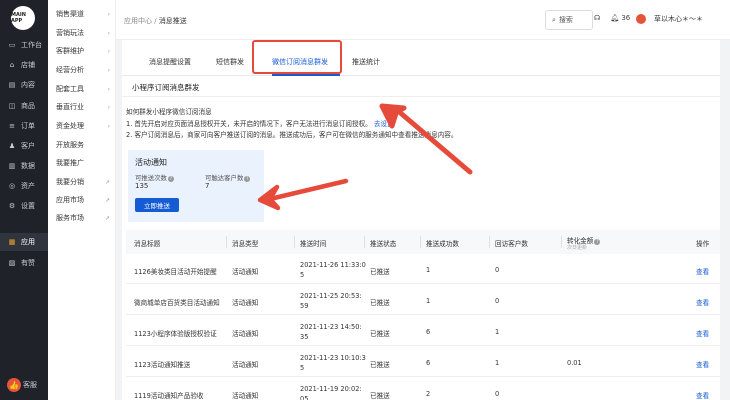  I want to click on shop-logo: MAIN APP, so click(23, 18).